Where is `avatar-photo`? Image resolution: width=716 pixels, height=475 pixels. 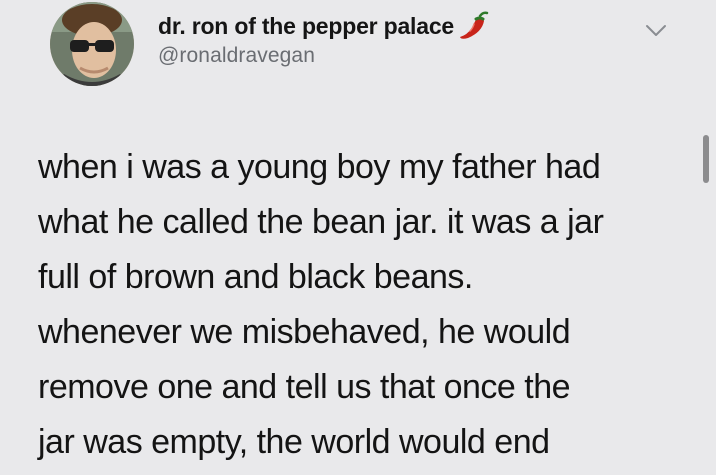 avatar-photo is located at coordinates (92, 44).